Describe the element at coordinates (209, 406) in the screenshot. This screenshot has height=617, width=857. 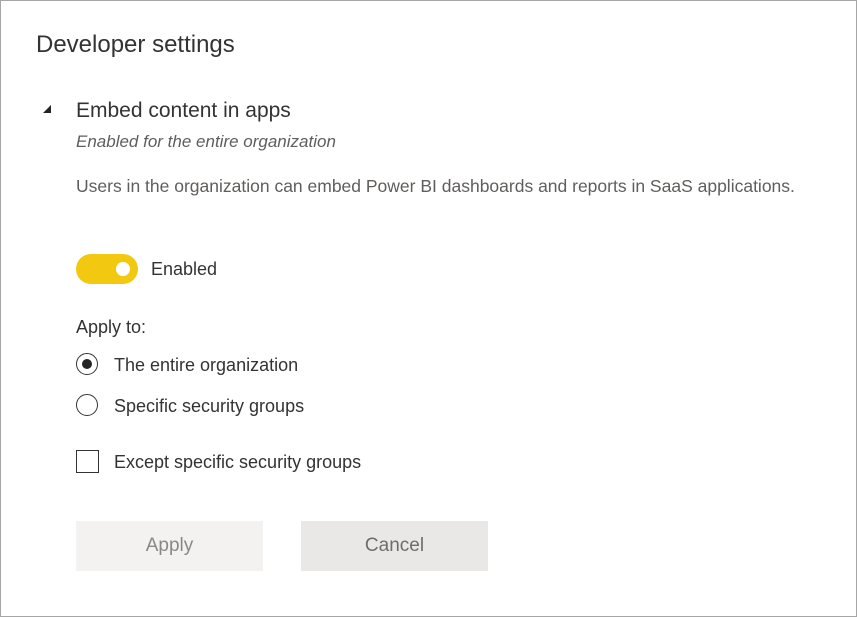
I see `radio-label: Specific security groups` at that location.